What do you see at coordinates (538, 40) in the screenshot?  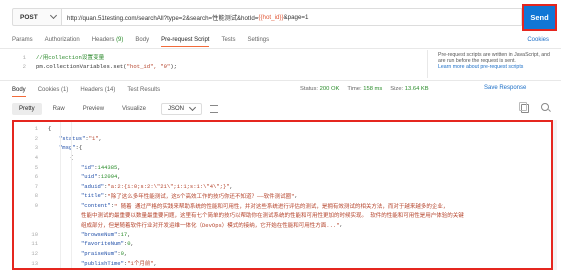 I see `cookies-link: Cookies` at bounding box center [538, 40].